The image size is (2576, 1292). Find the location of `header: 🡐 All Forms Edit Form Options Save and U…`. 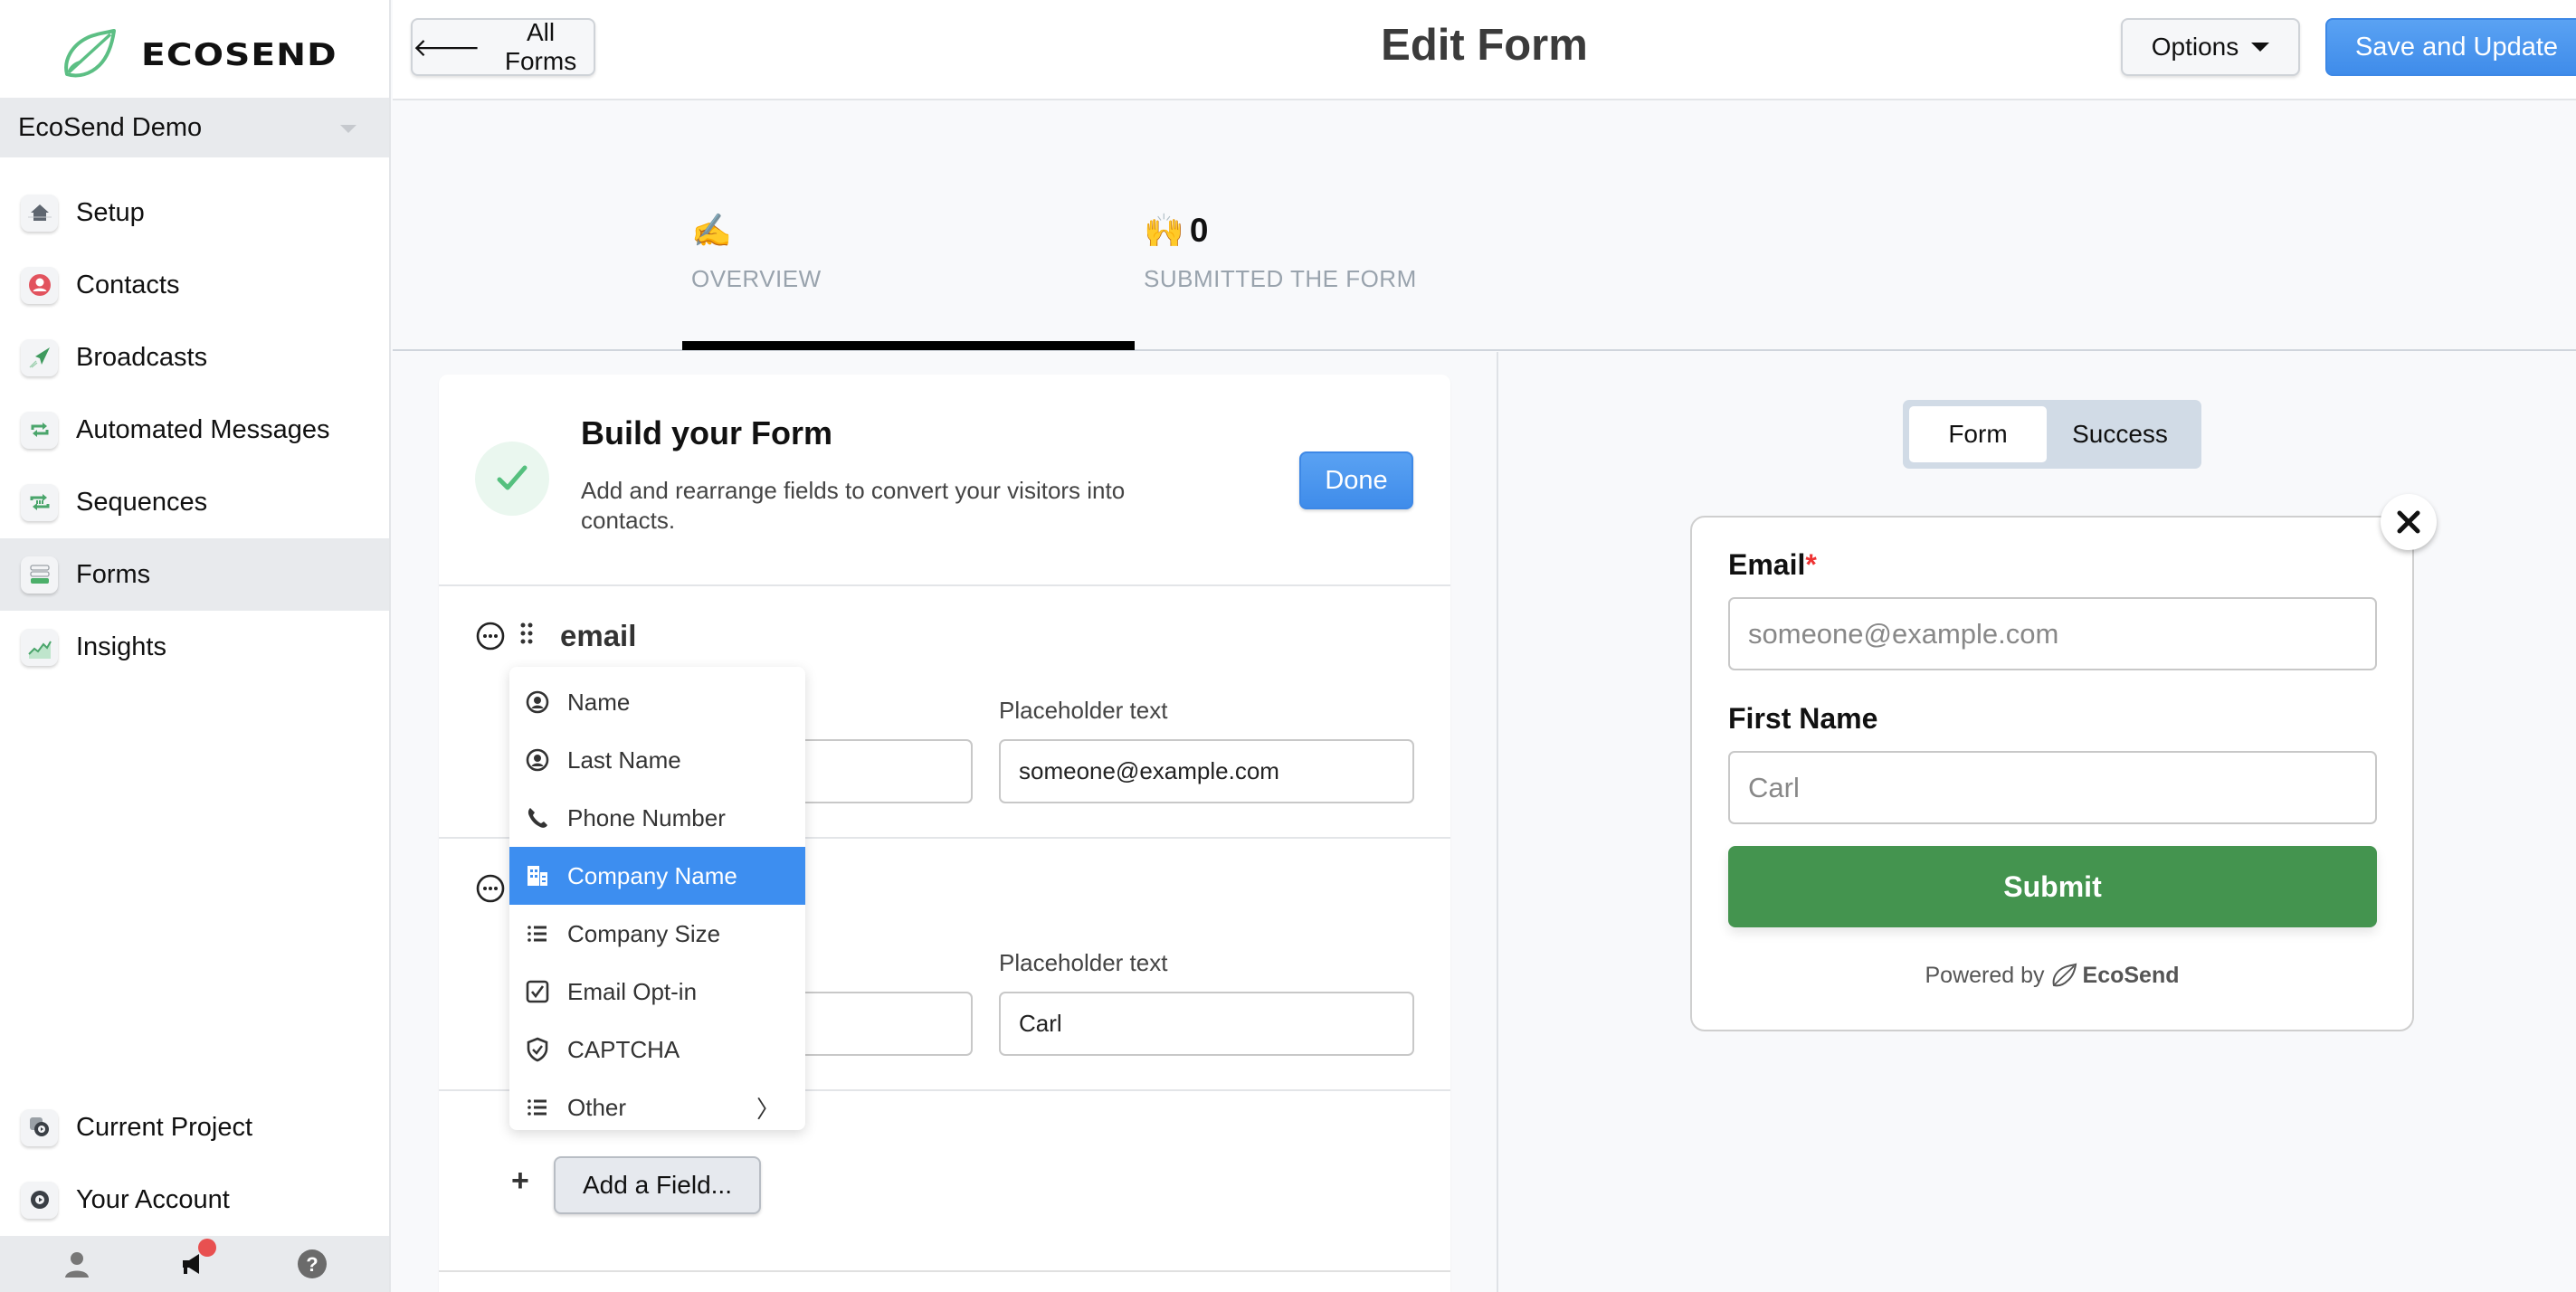

header: 🡐 All Forms Edit Form Options Save and U… is located at coordinates (1484, 50).